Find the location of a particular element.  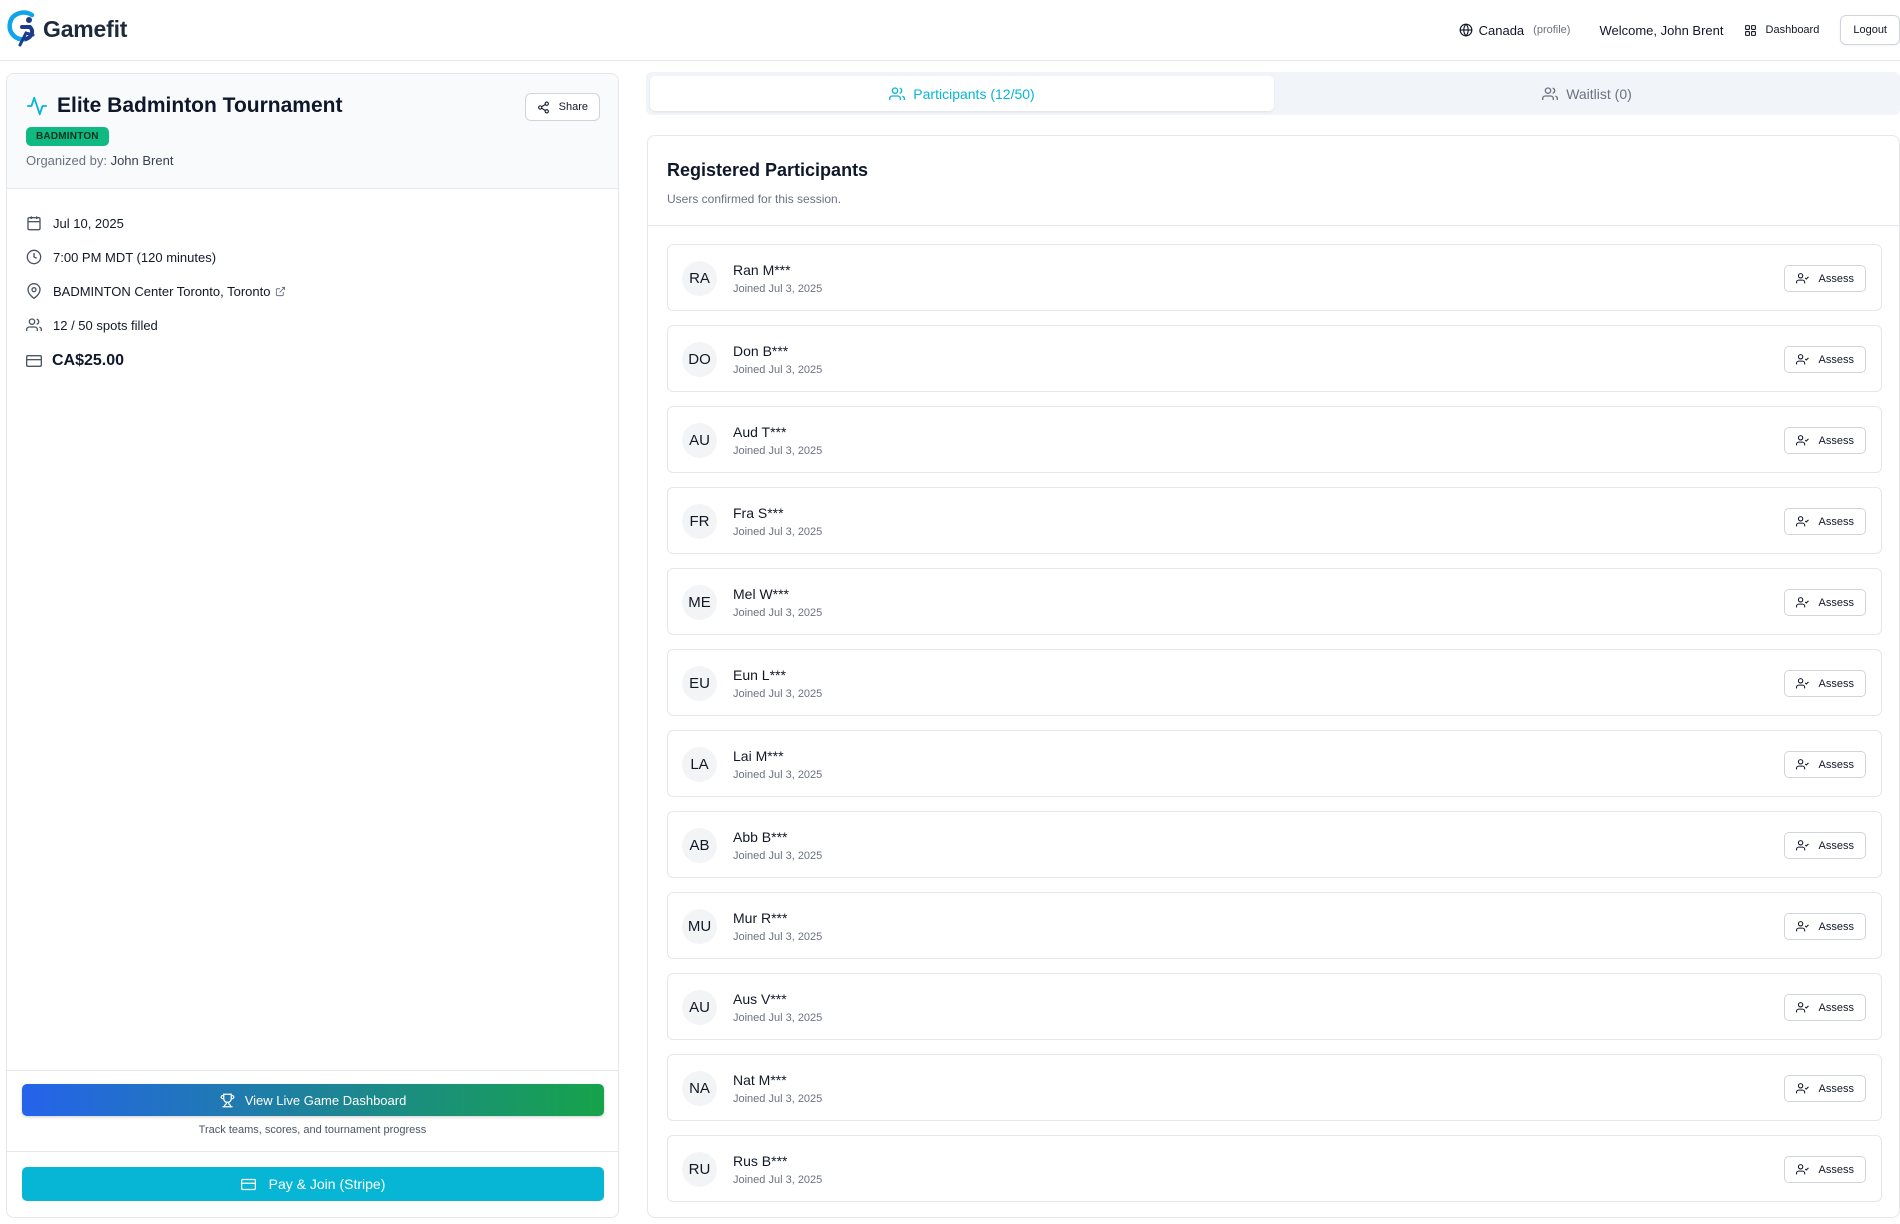

organizer-prefix: Organized by: is located at coordinates (66, 160).